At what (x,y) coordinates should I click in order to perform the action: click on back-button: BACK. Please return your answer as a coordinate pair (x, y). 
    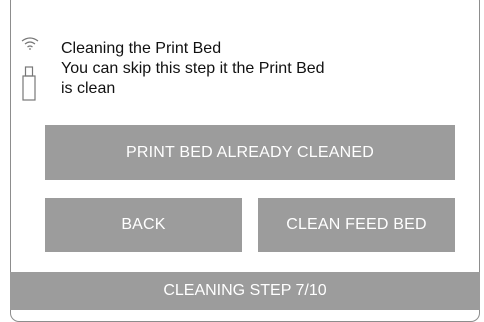
    Looking at the image, I should click on (143, 225).